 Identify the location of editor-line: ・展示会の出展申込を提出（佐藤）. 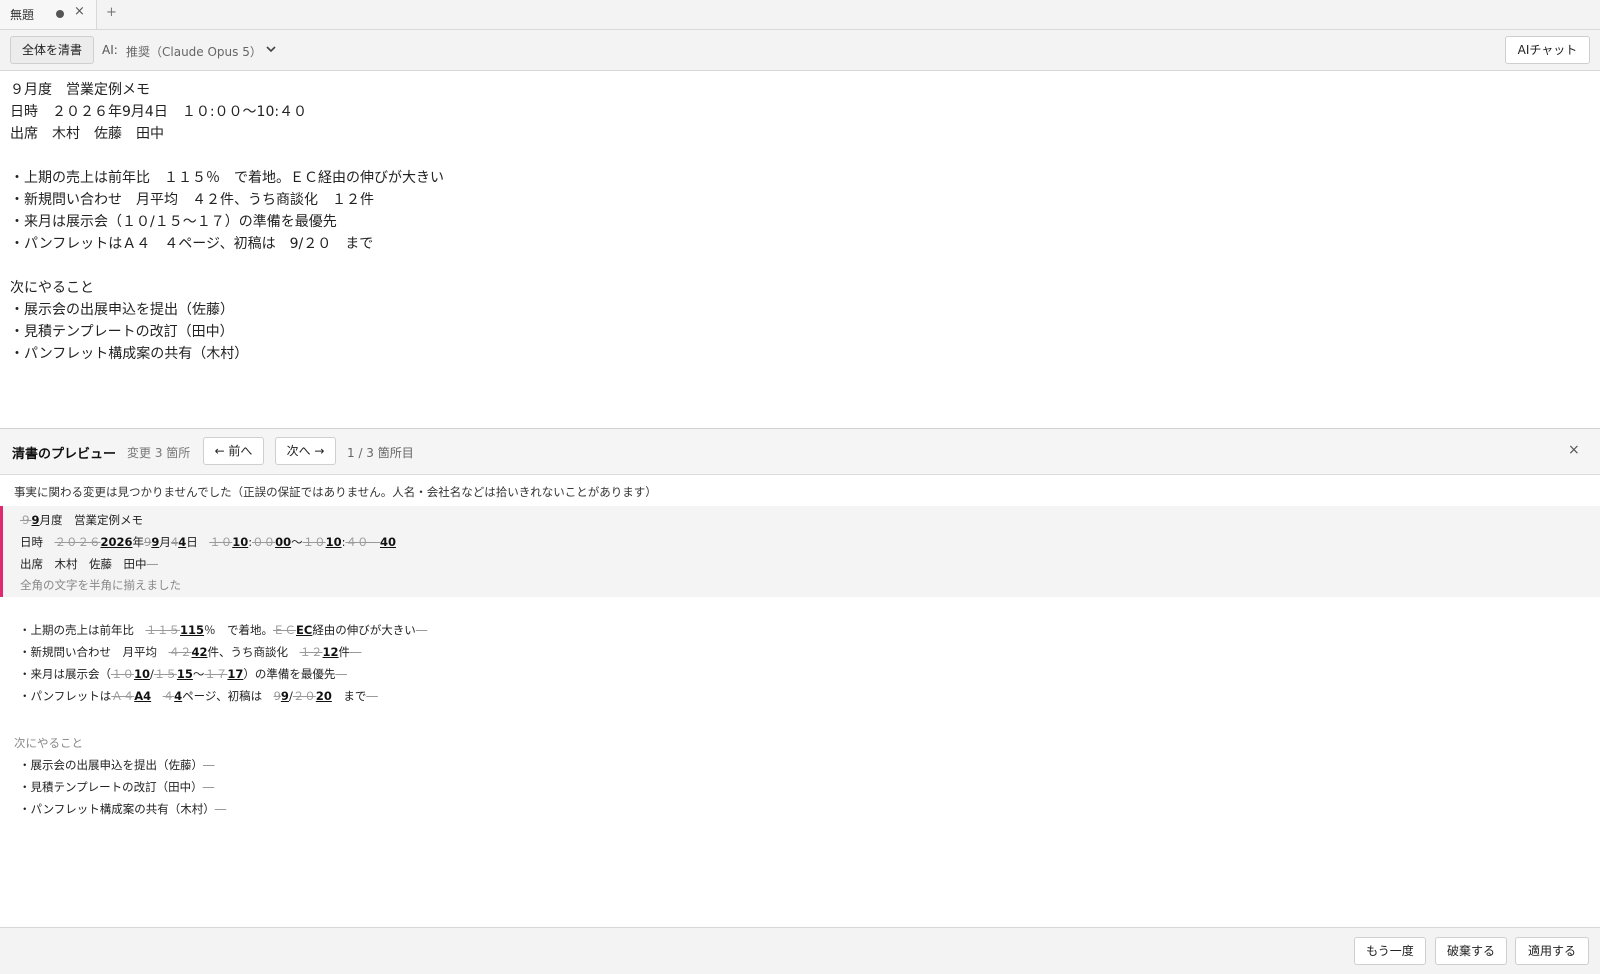
(122, 310).